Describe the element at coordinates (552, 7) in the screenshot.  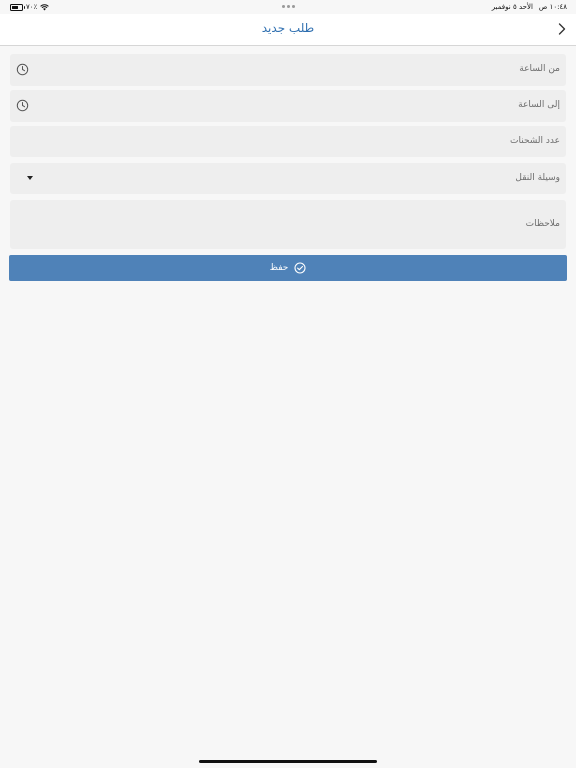
I see `status-time: ١٠:٤٨ ص` at that location.